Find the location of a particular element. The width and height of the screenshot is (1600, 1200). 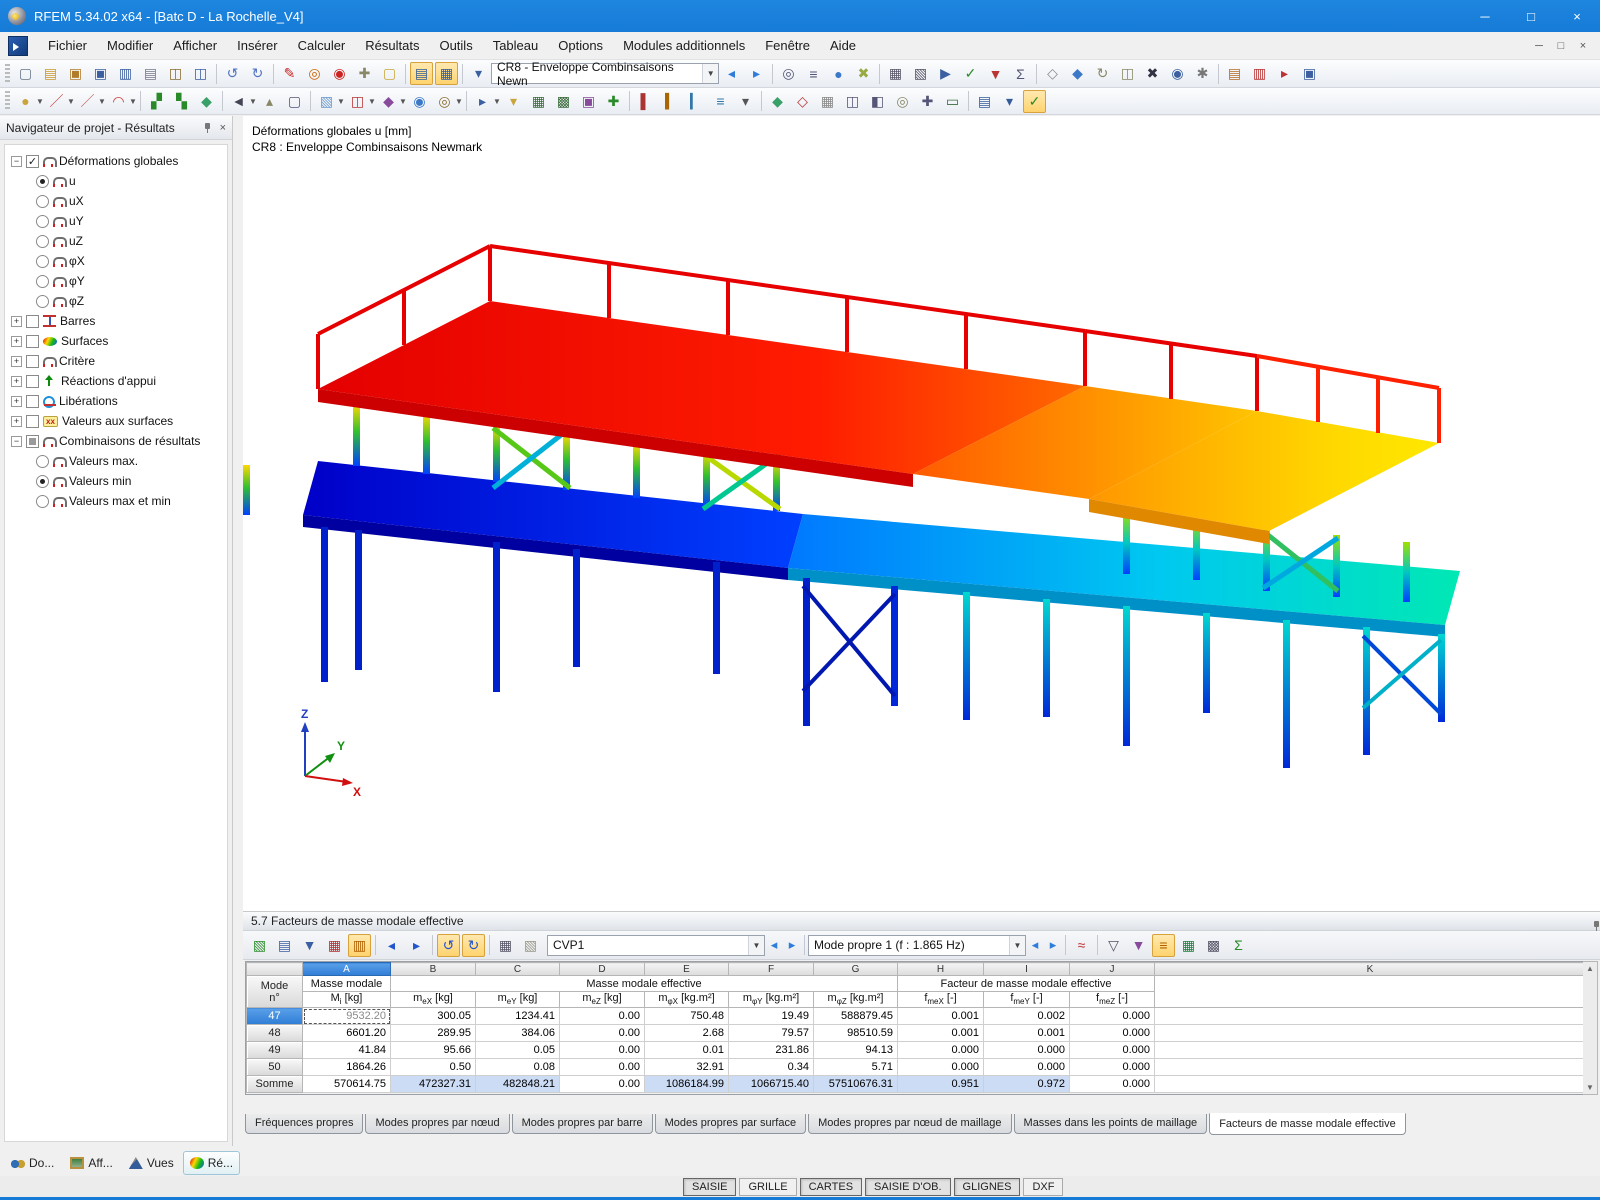

load-case-combo: CR8 - Enveloppe Combinsaisons Newn ▼ is located at coordinates (605, 74).